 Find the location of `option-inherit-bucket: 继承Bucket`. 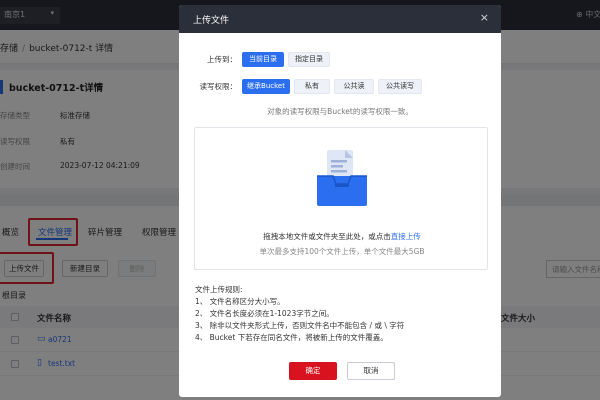

option-inherit-bucket: 继承Bucket is located at coordinates (266, 86).